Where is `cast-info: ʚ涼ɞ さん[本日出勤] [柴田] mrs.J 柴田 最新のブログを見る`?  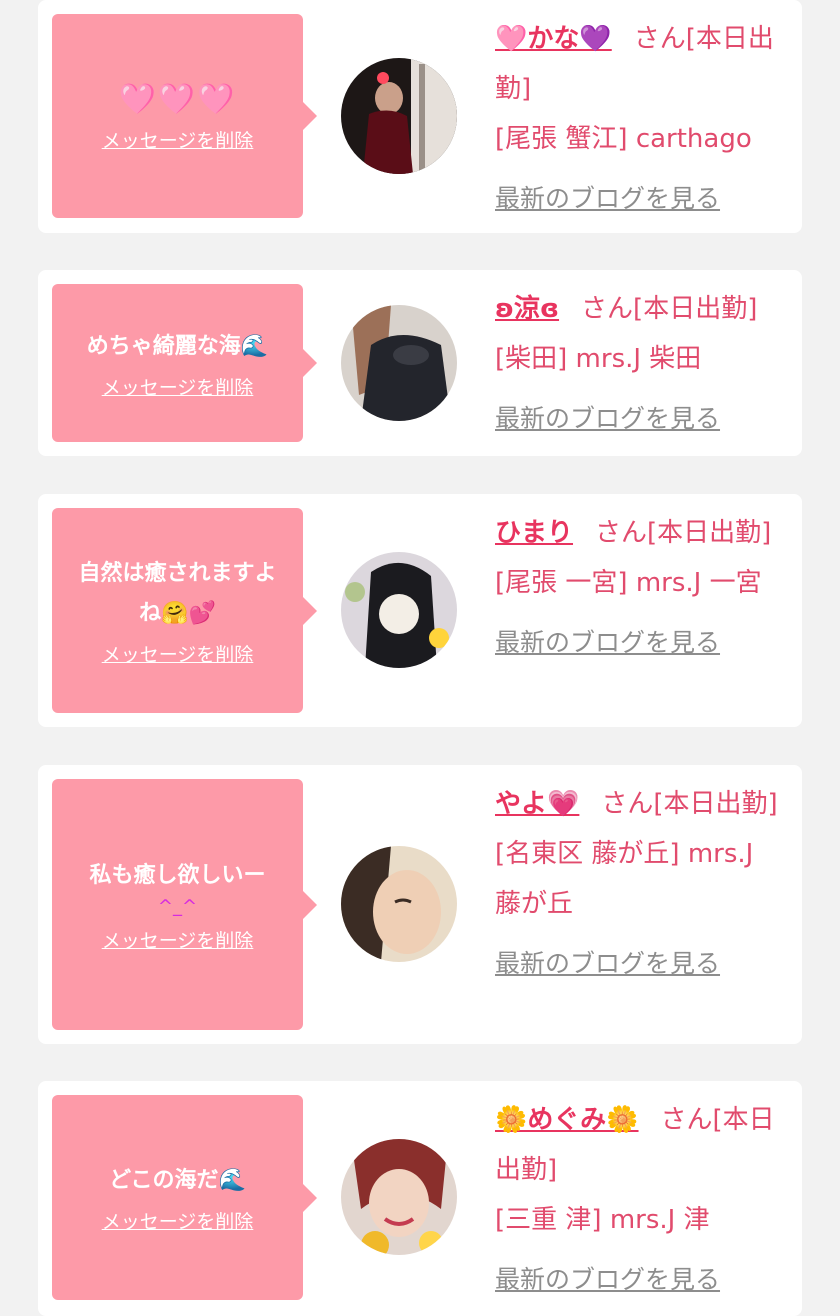
cast-info: ʚ涼ɞ さん[本日出勤] [柴田] mrs.J 柴田 最新のブログを見る is located at coordinates (641, 364).